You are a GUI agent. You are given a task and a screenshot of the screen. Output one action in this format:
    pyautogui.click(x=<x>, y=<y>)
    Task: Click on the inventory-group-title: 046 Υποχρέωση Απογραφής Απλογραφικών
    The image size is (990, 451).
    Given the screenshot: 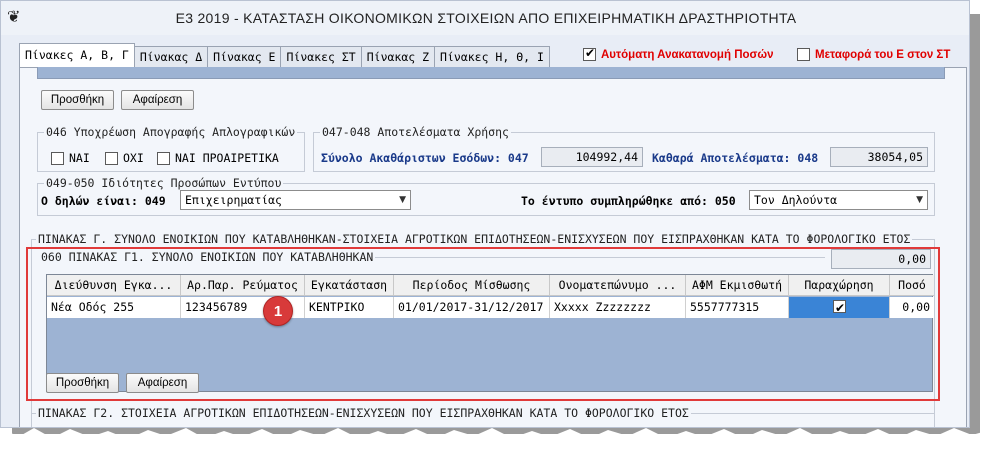 What is the action you would take?
    pyautogui.click(x=171, y=132)
    